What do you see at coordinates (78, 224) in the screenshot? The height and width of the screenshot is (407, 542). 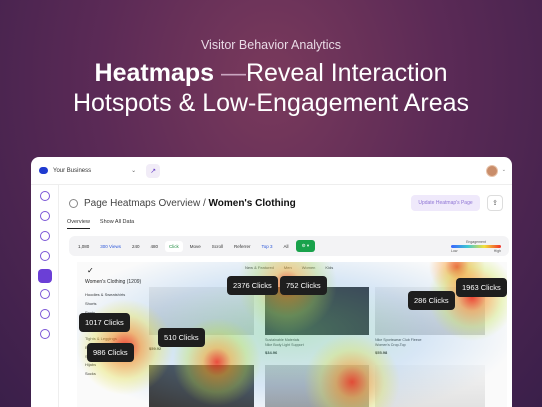 I see `tab-overview: Overview` at bounding box center [78, 224].